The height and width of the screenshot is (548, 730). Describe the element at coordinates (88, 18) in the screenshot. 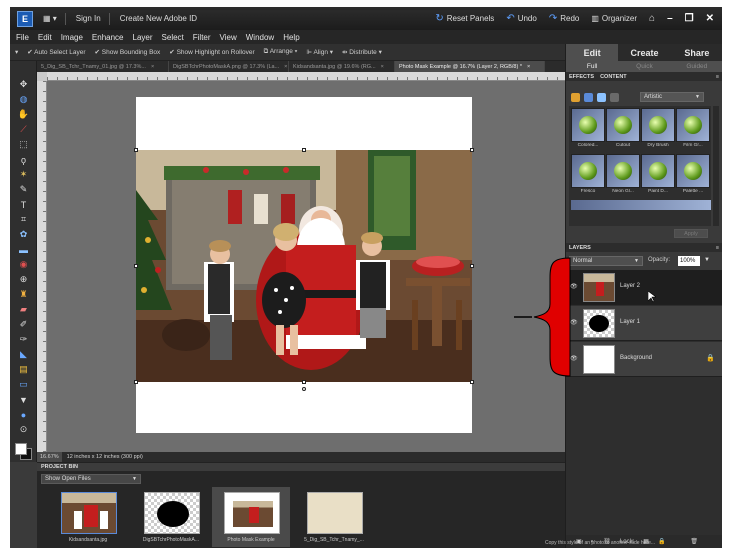

I see `sign-in-link: Sign In` at that location.